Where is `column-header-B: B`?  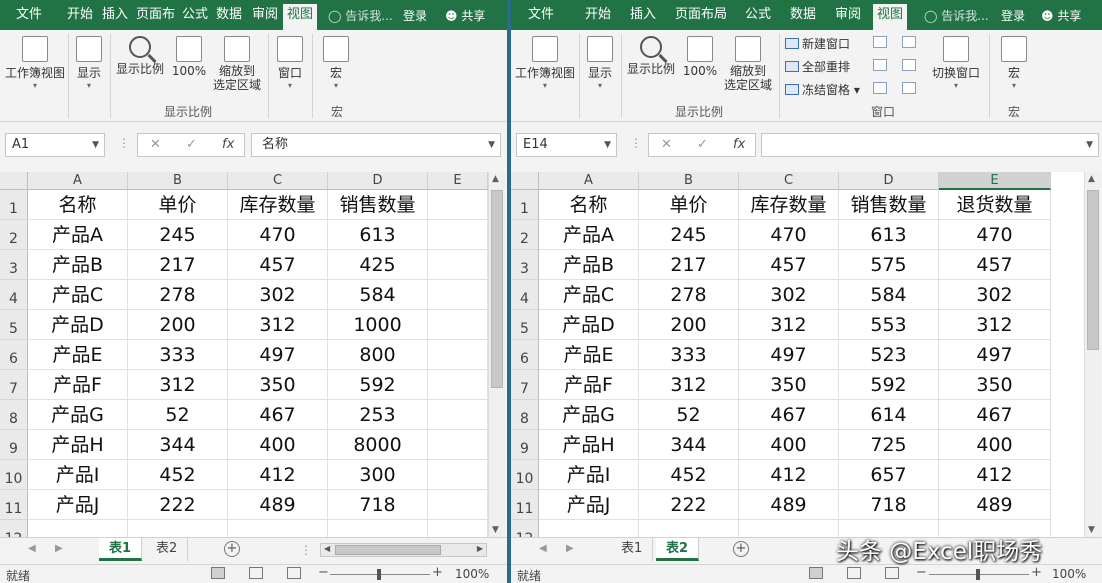 column-header-B: B is located at coordinates (689, 181).